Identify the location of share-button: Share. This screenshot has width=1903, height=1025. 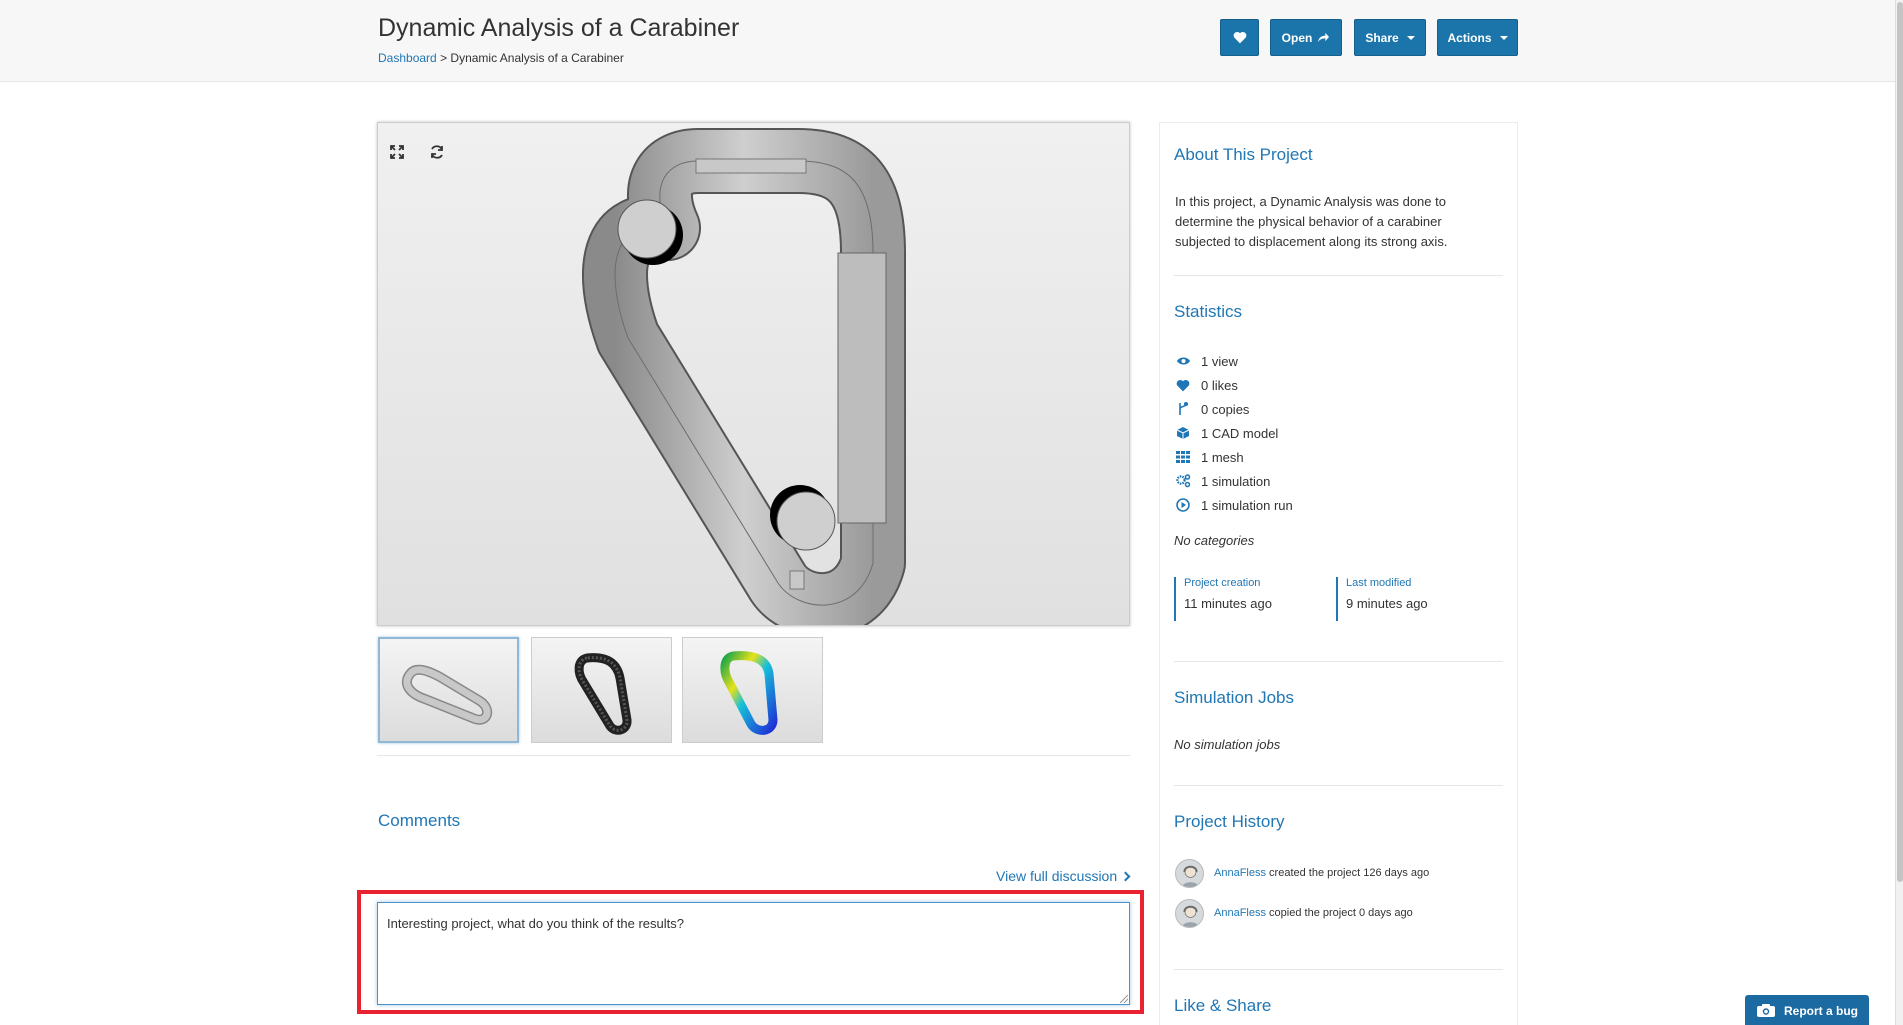
(1390, 37).